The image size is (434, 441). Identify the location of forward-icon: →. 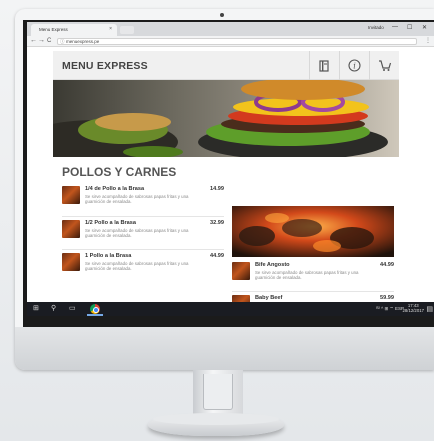
(41, 40).